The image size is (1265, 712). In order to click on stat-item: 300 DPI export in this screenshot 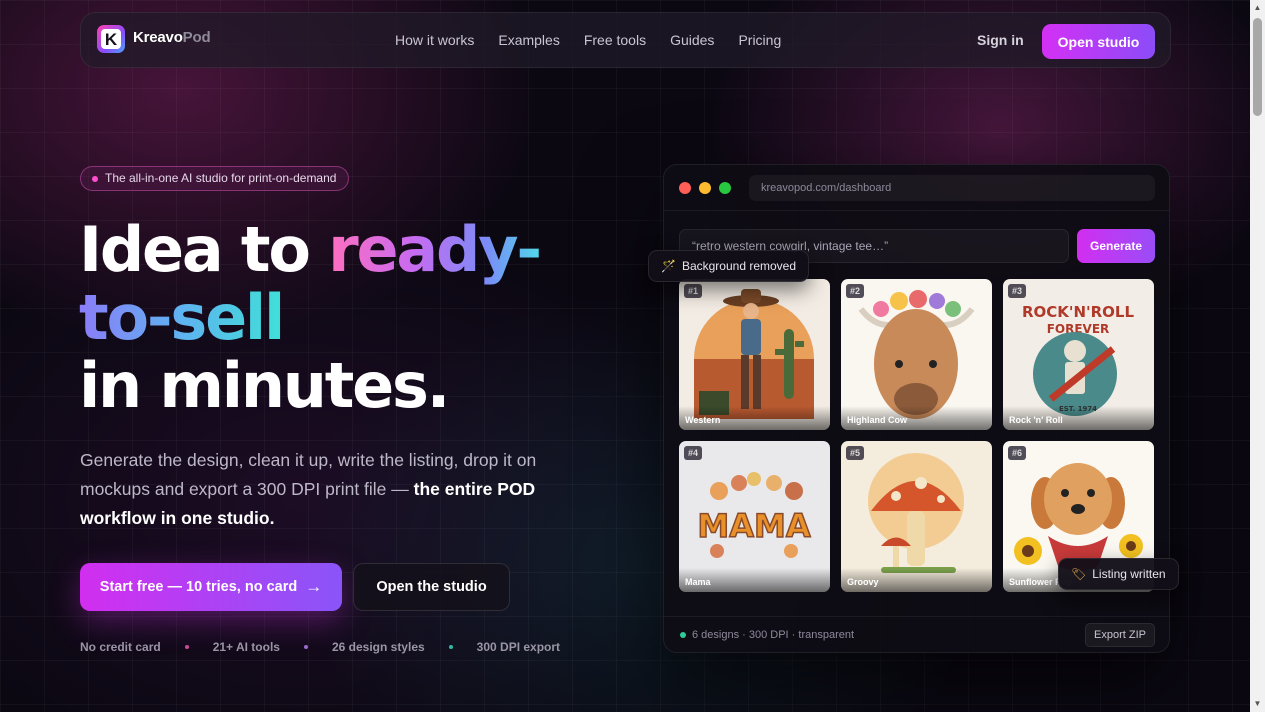, I will do `click(518, 647)`.